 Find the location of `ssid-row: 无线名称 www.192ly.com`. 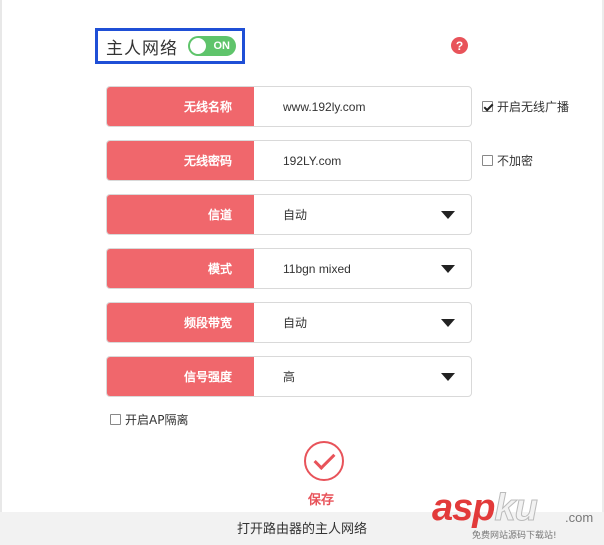

ssid-row: 无线名称 www.192ly.com is located at coordinates (289, 106).